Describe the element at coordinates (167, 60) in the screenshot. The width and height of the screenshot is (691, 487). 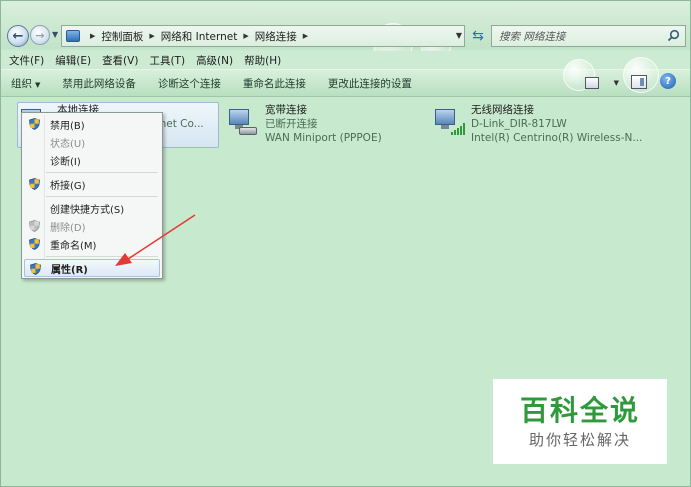
I see `menu-tools: 工具(T)` at that location.